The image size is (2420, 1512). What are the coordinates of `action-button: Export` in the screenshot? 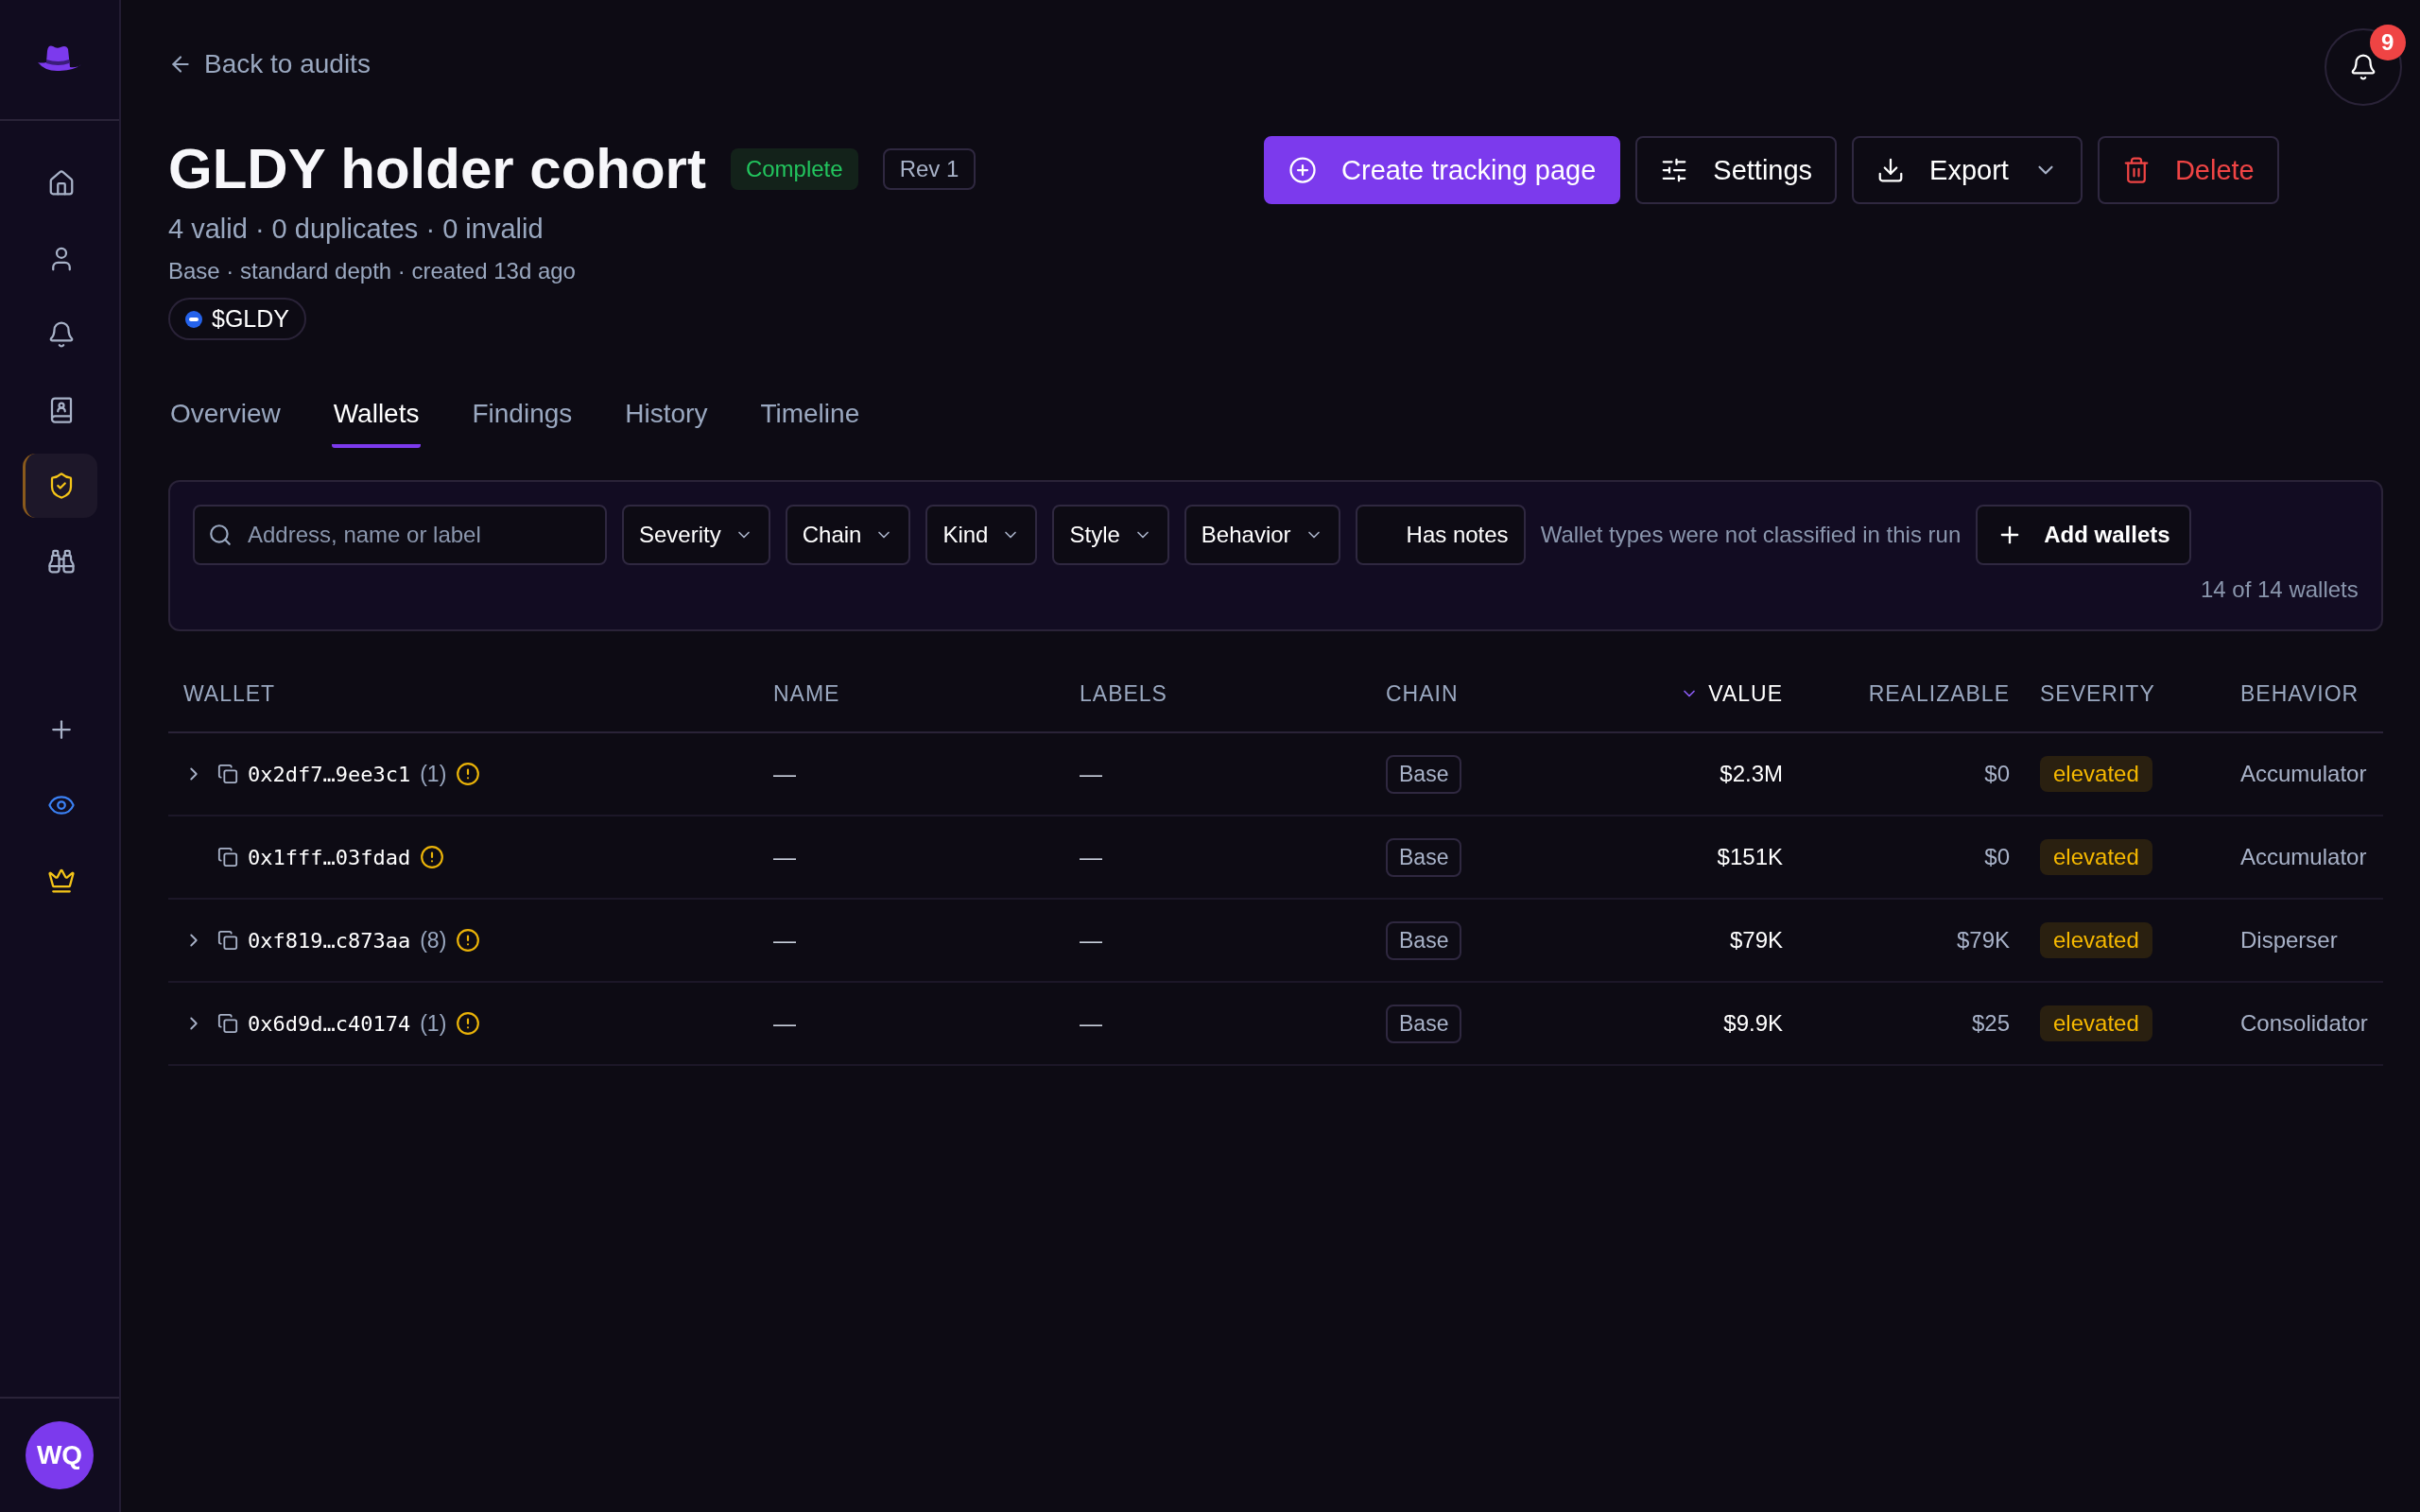 It's located at (1968, 170).